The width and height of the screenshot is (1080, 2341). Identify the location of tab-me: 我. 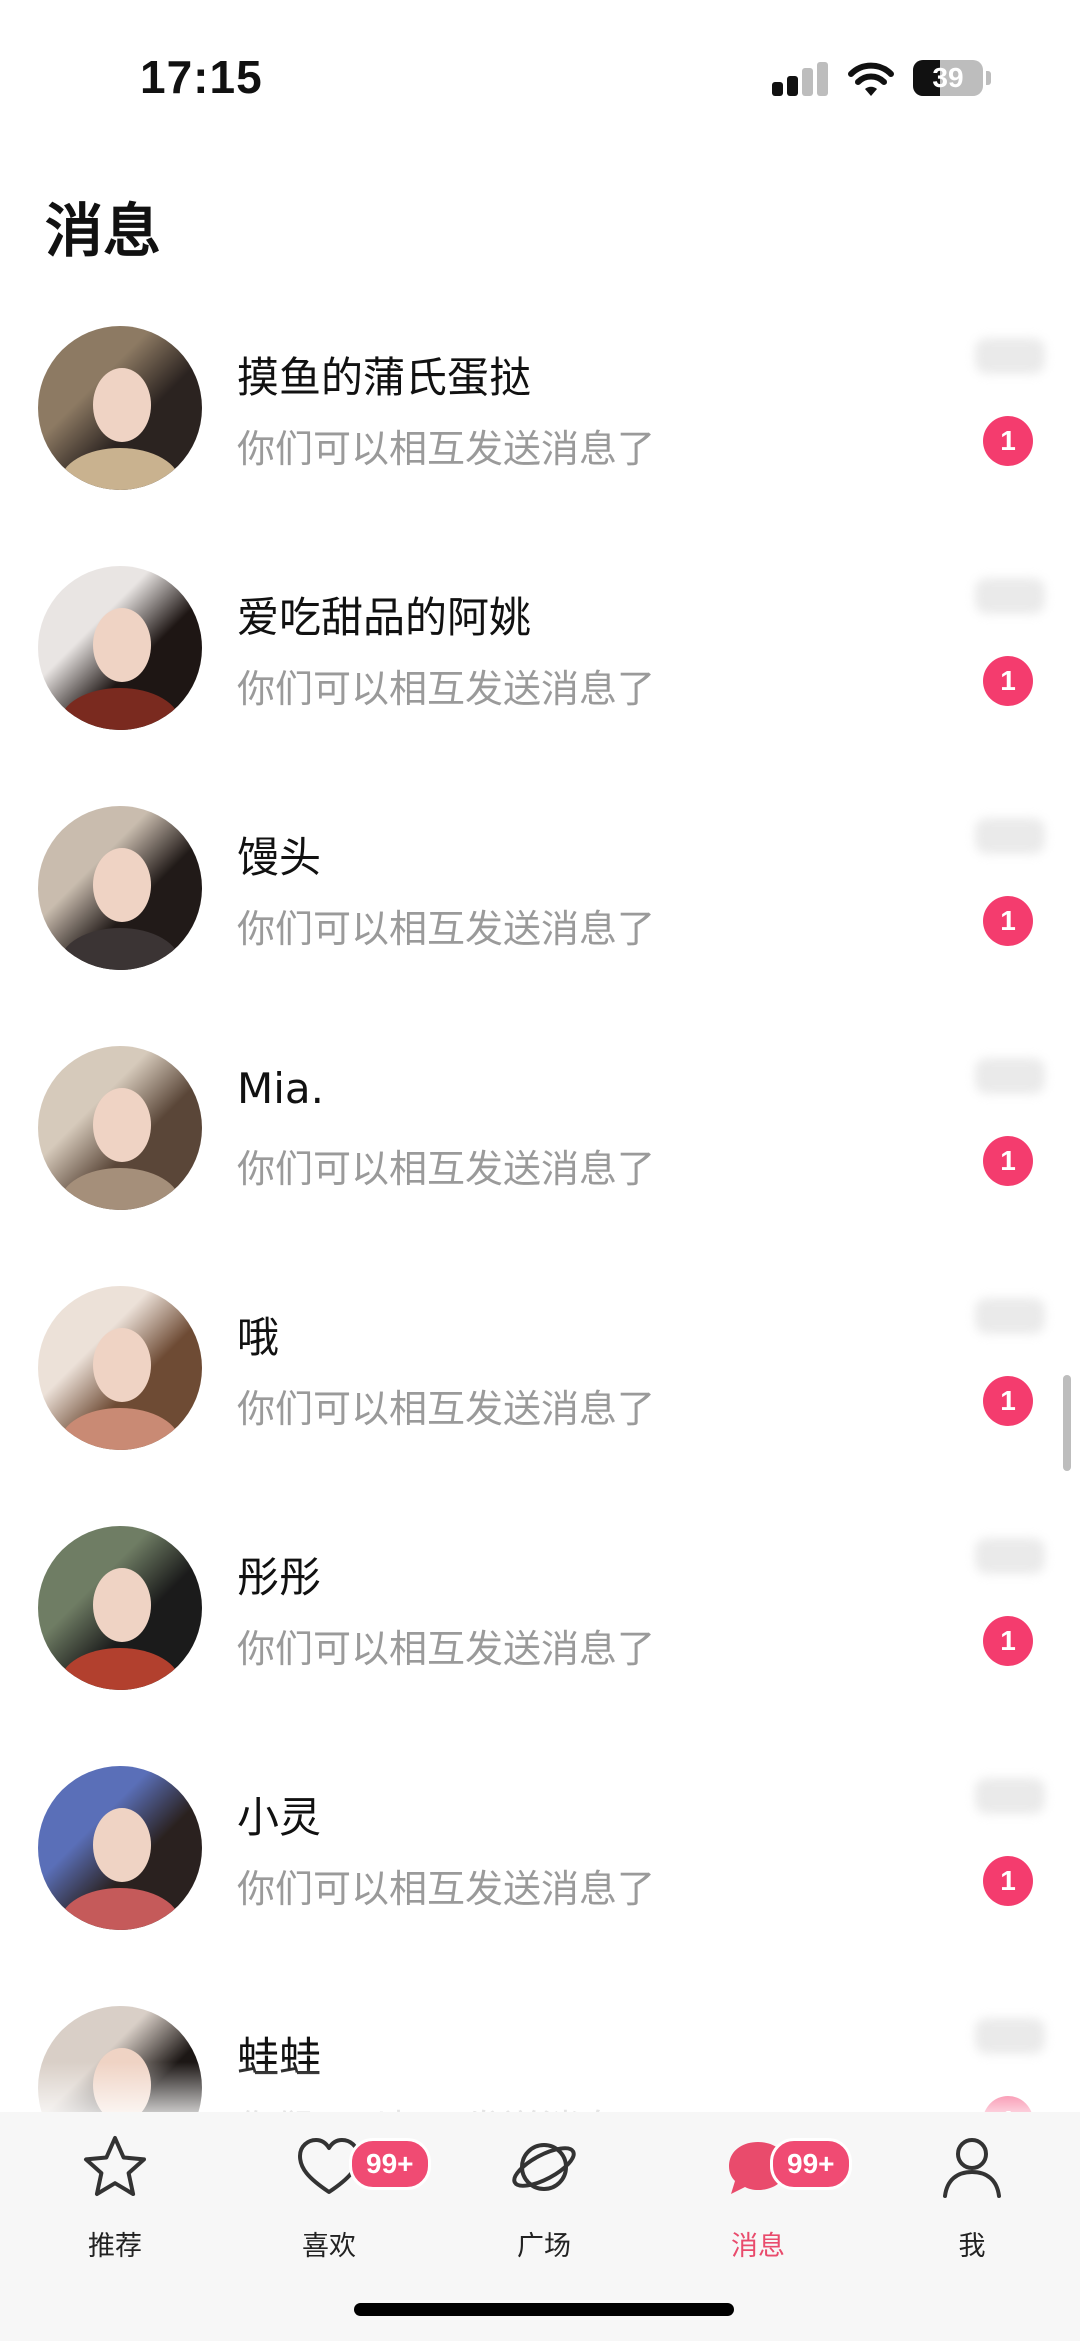
(972, 2197).